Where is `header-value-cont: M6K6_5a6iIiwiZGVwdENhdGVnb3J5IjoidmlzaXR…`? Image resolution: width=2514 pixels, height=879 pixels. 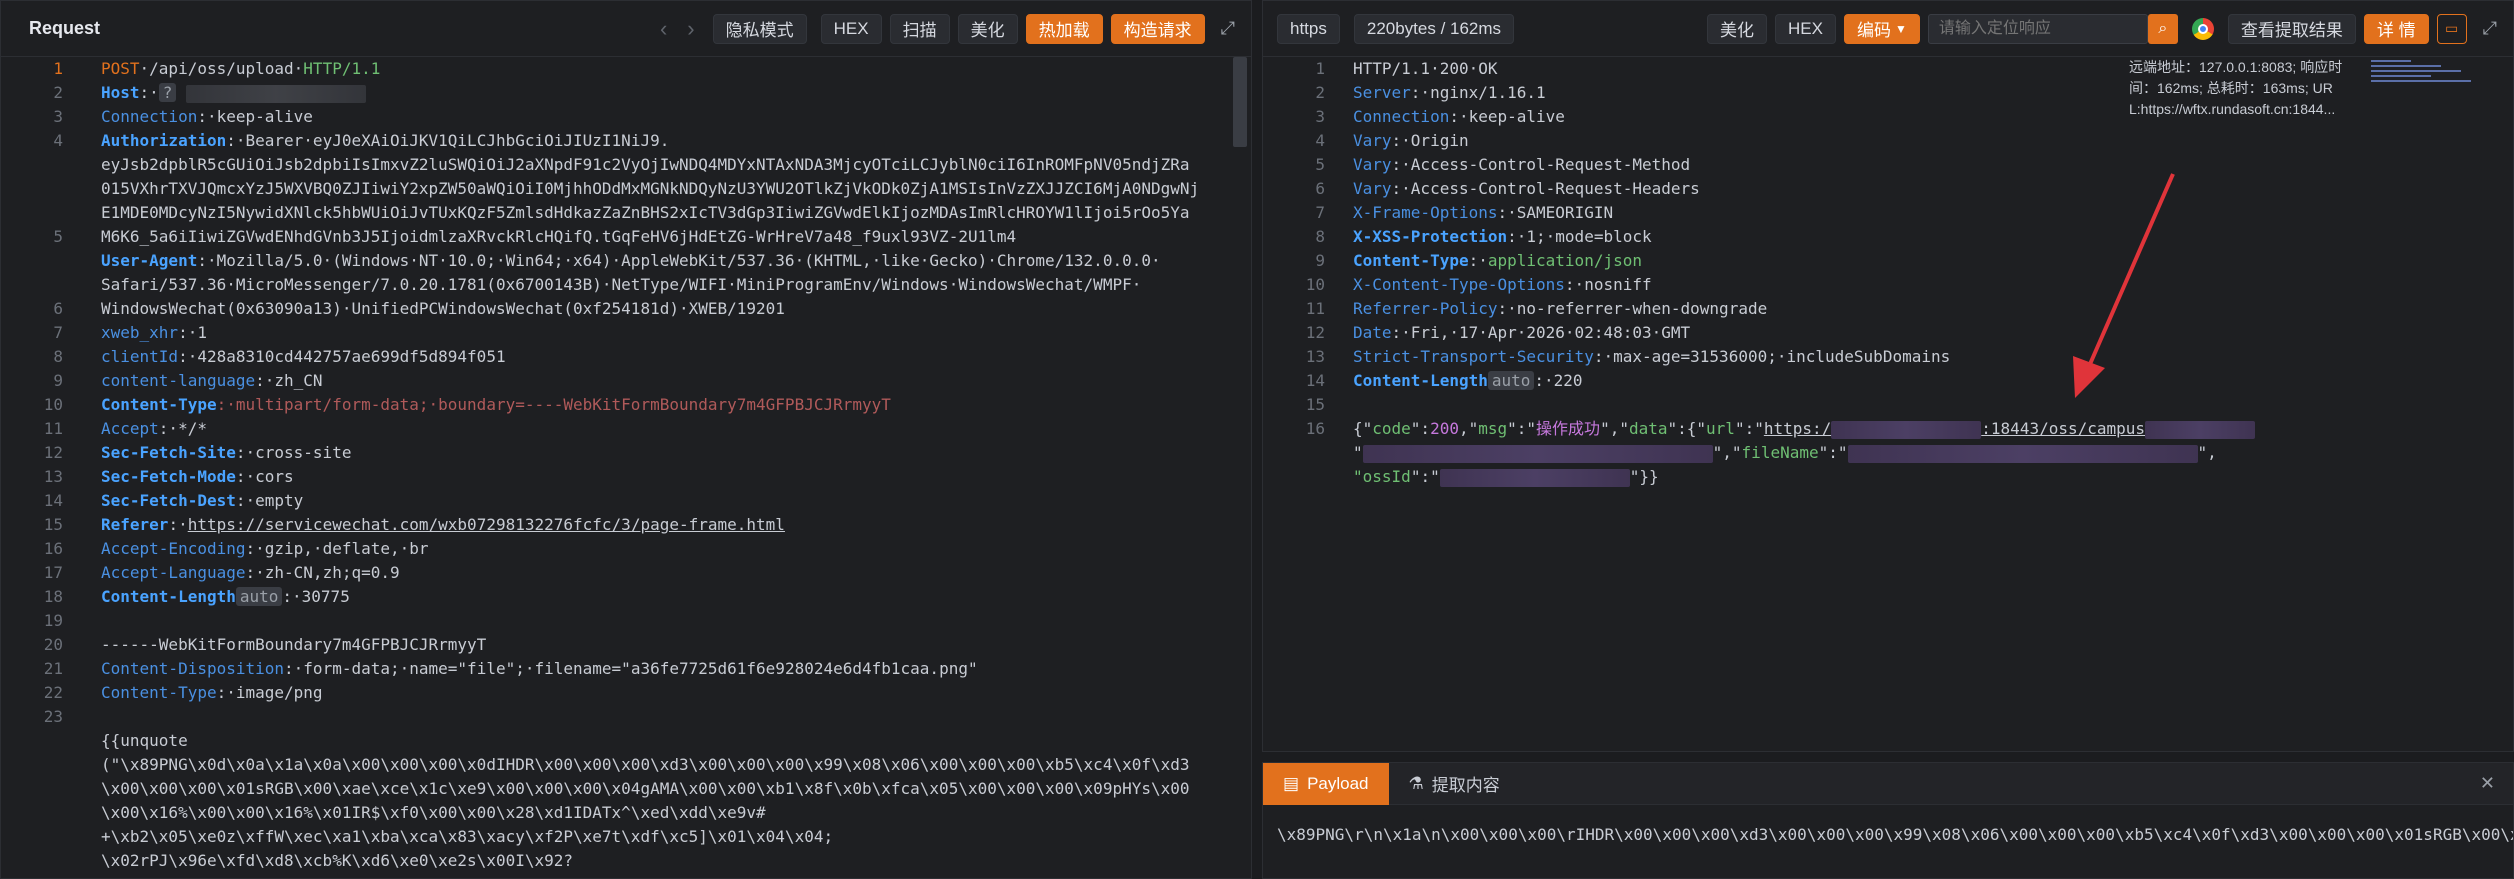
header-value-cont: M6K6_5a6iIiwiZGVwdENhdGVnb3J5IjoidmlzaXR… is located at coordinates (559, 236).